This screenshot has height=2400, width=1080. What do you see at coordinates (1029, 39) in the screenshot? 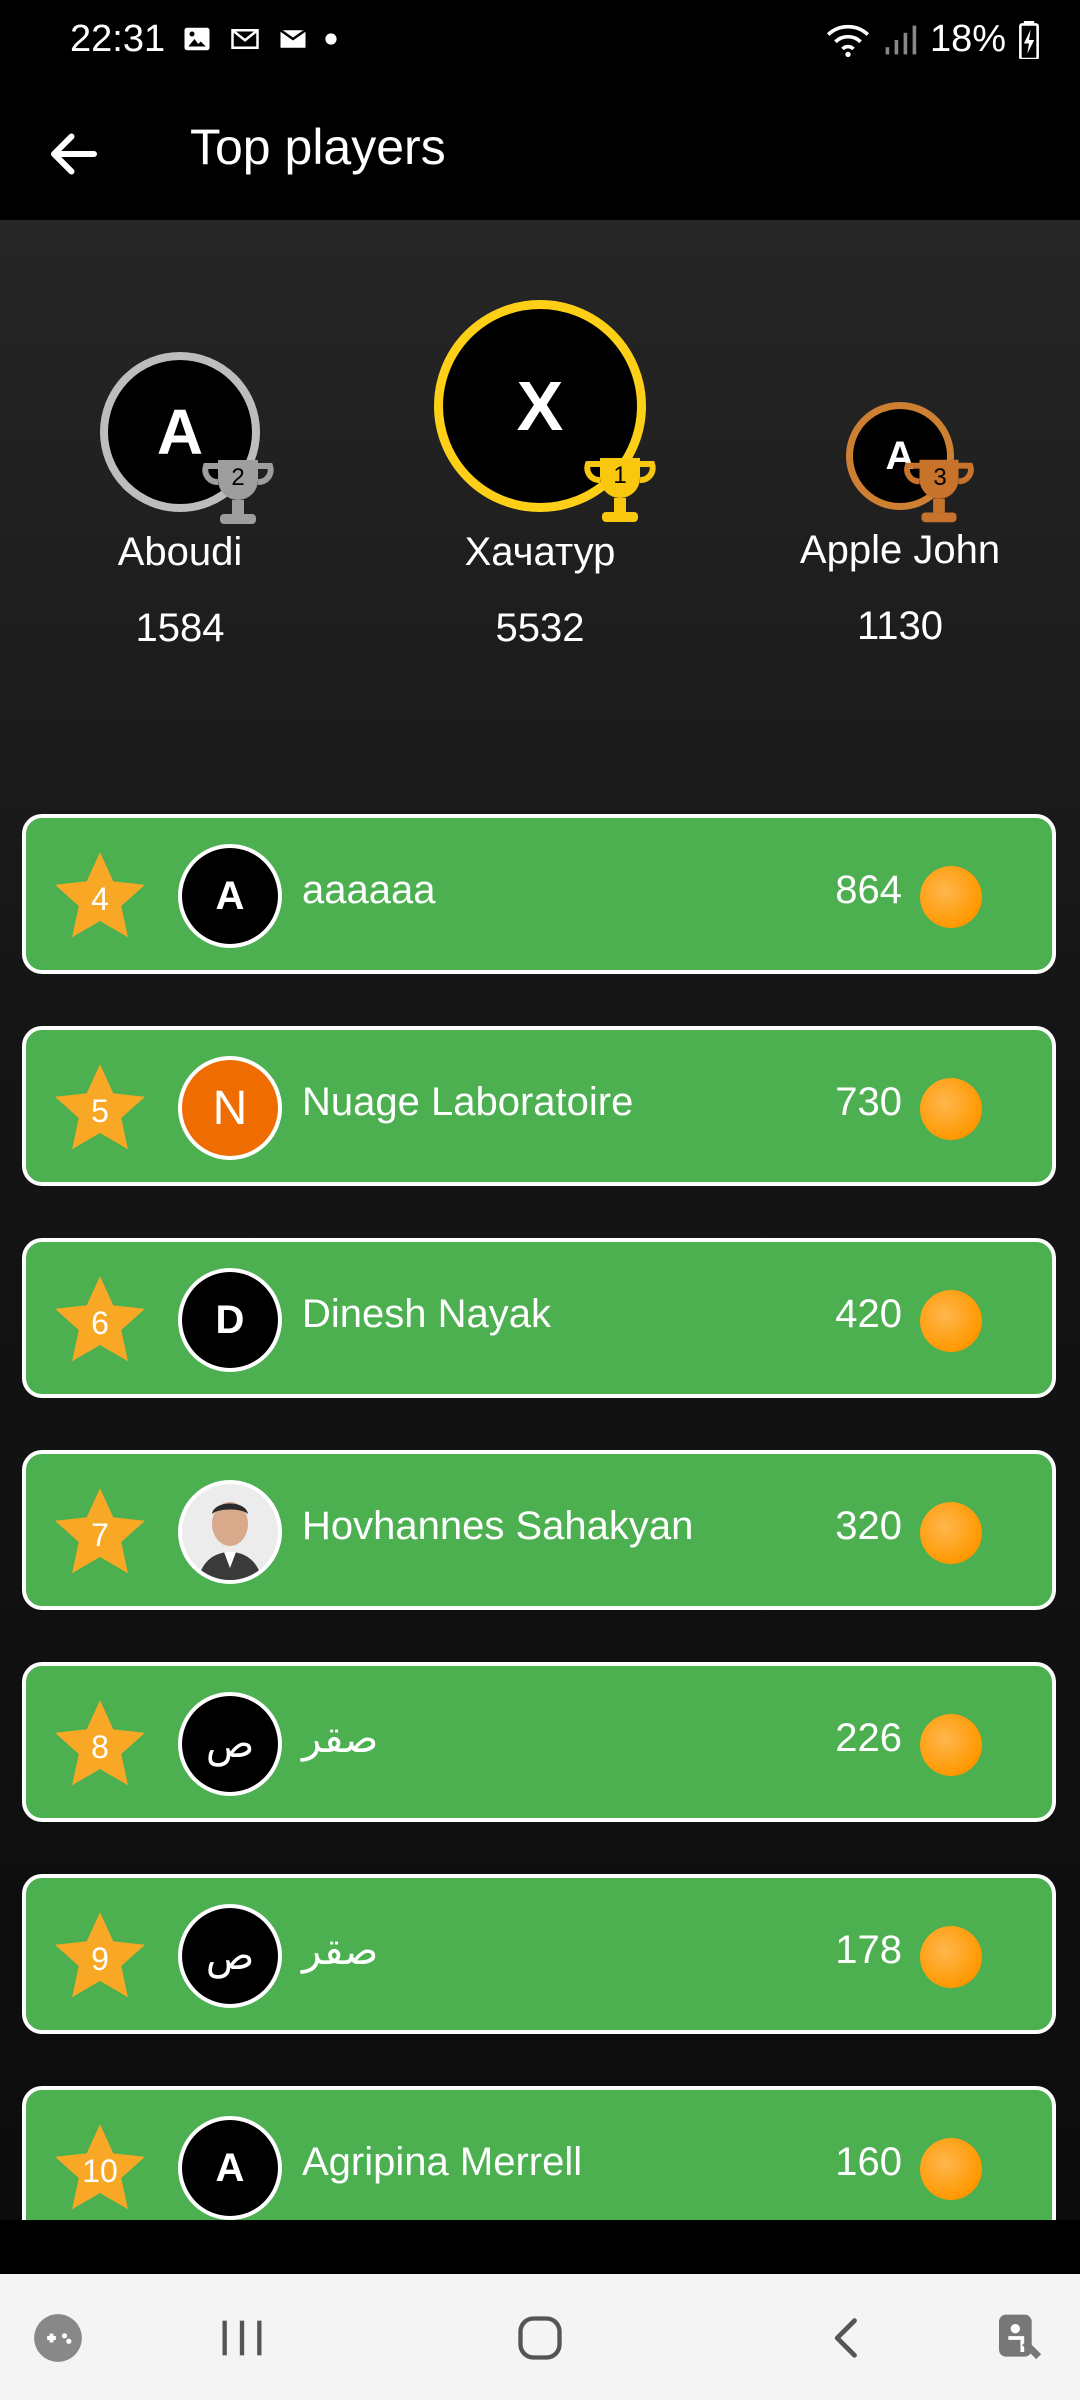
I see `battery-charging-icon` at bounding box center [1029, 39].